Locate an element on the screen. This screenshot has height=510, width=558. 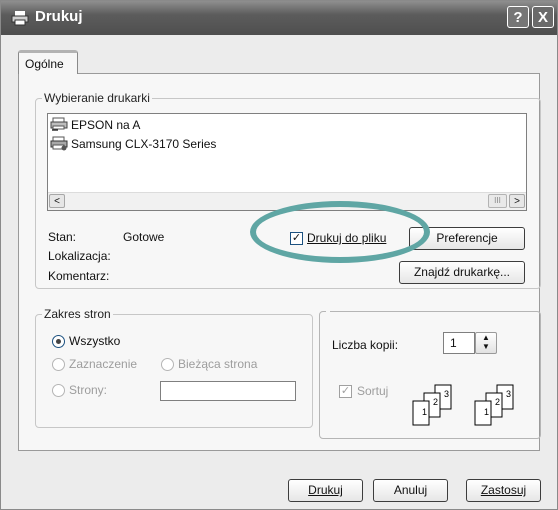
print-to-file-label: Drukuj do pliku is located at coordinates (346, 238).